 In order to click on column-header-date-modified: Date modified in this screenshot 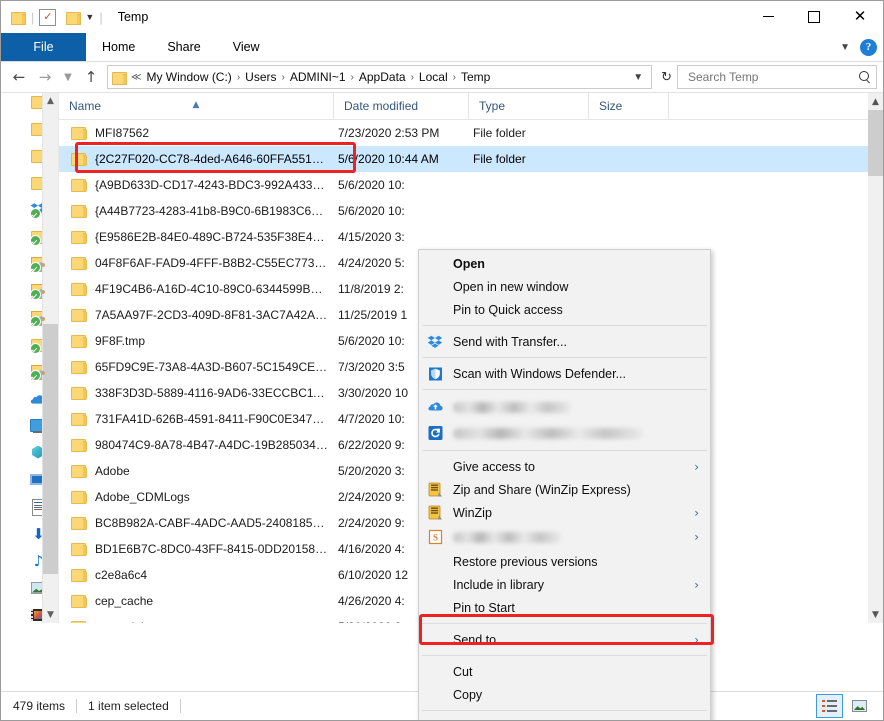, I will do `click(401, 106)`.